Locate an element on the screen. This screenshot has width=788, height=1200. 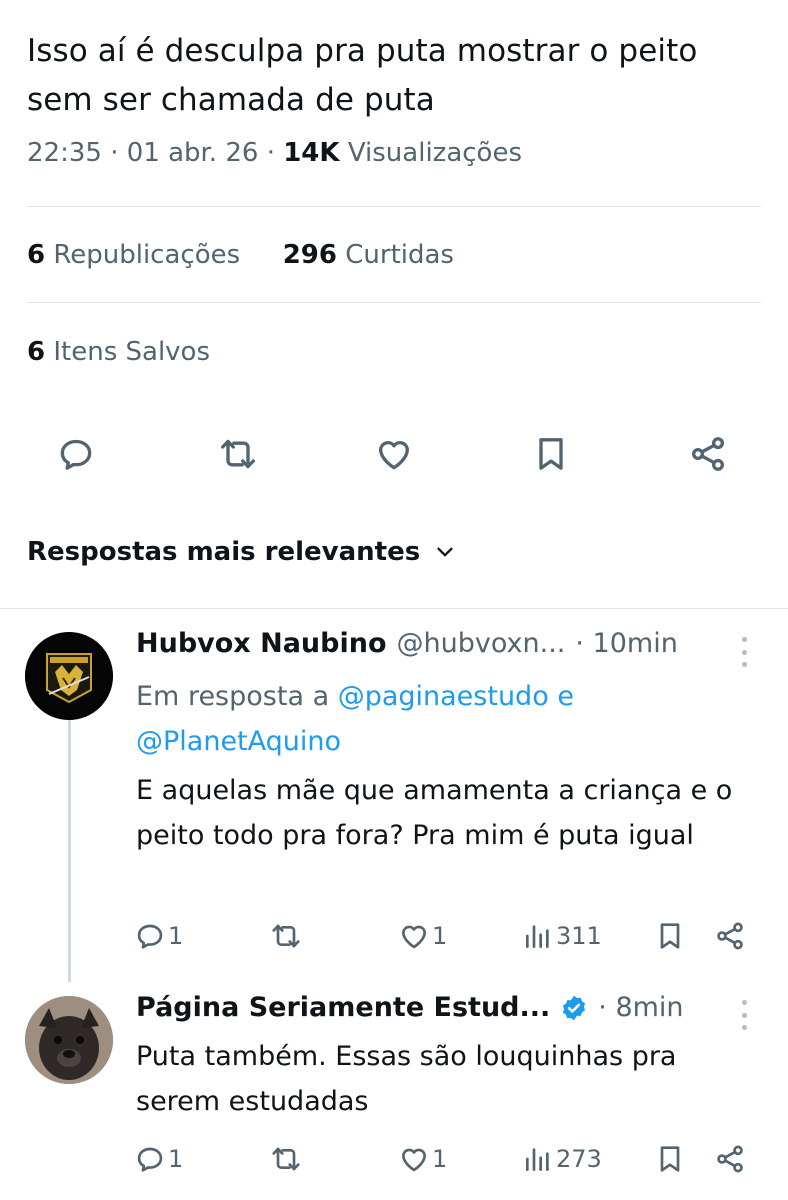
reply-header: Hubvox Naubino @hubvoxn... · 10min is located at coordinates (407, 643).